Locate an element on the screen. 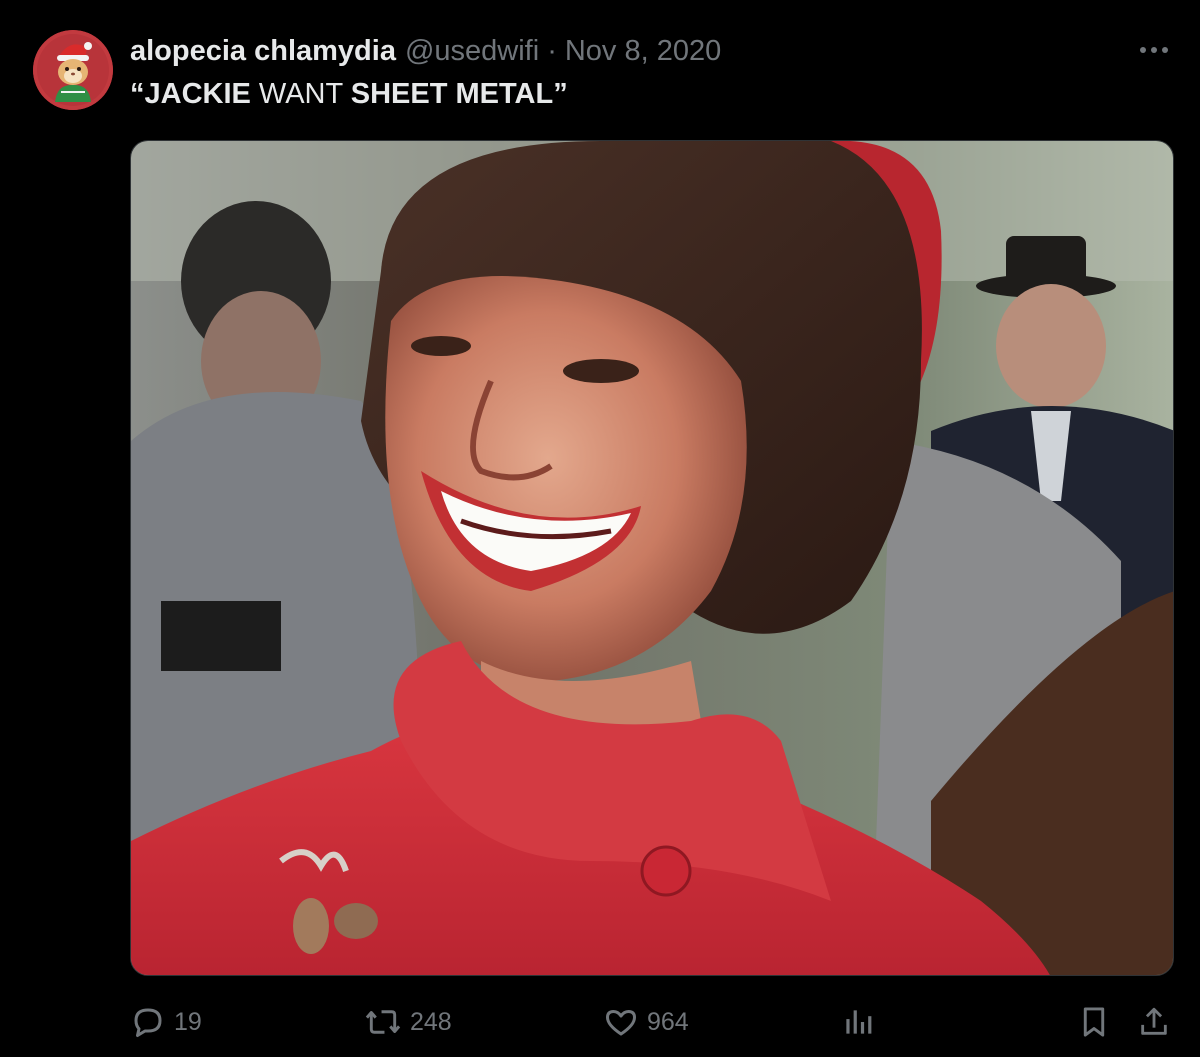  avatar-image is located at coordinates (73, 70).